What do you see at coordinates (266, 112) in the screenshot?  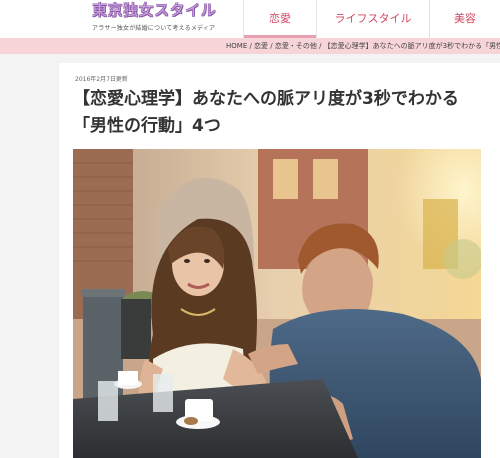 I see `article-title: 【恋愛心理学】あなたへの脈アリ度が3秒でわかる「男性の行動」4つ` at bounding box center [266, 112].